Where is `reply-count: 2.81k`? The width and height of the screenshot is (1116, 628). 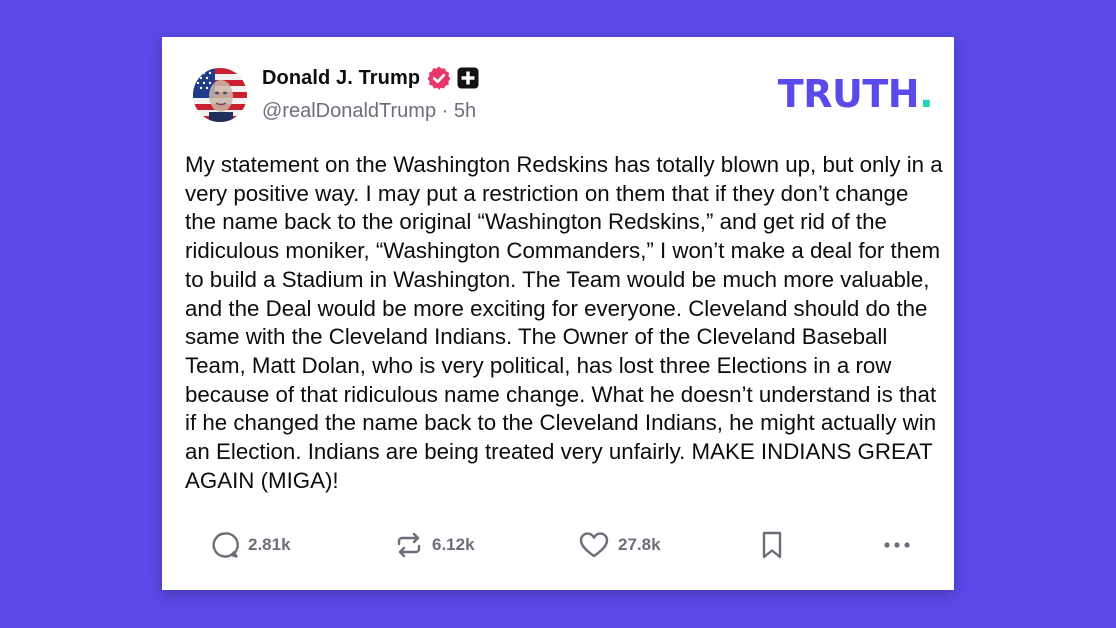 reply-count: 2.81k is located at coordinates (269, 544).